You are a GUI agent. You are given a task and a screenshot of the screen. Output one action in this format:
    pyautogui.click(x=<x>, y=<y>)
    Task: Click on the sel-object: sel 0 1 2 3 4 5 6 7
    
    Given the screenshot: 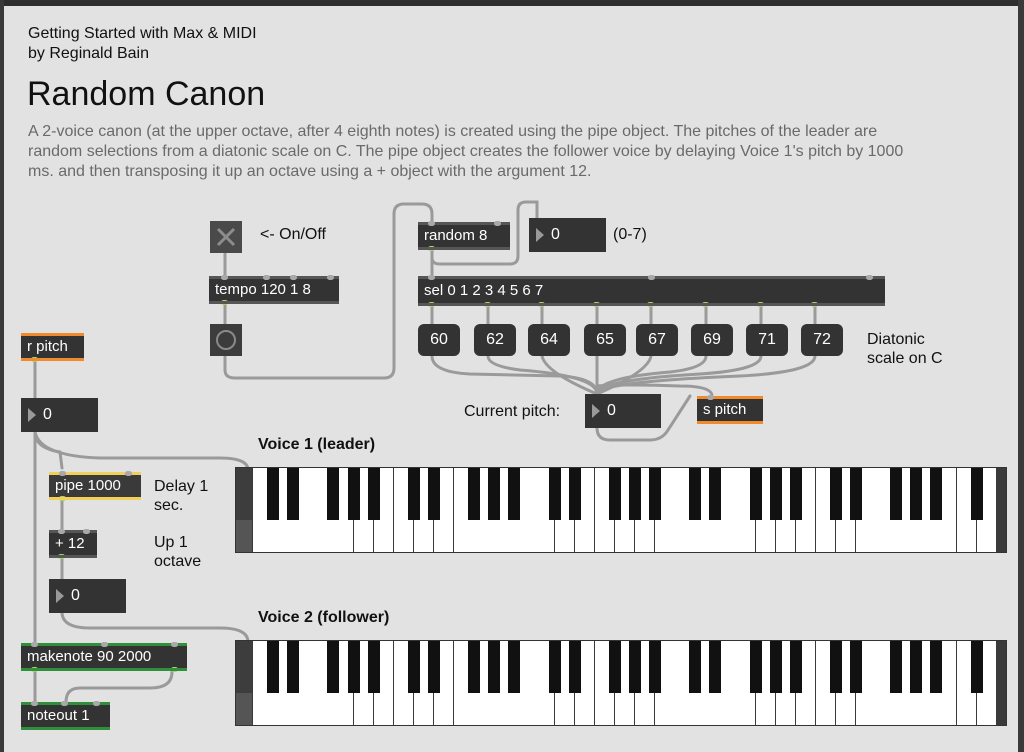 What is the action you would take?
    pyautogui.click(x=651, y=291)
    